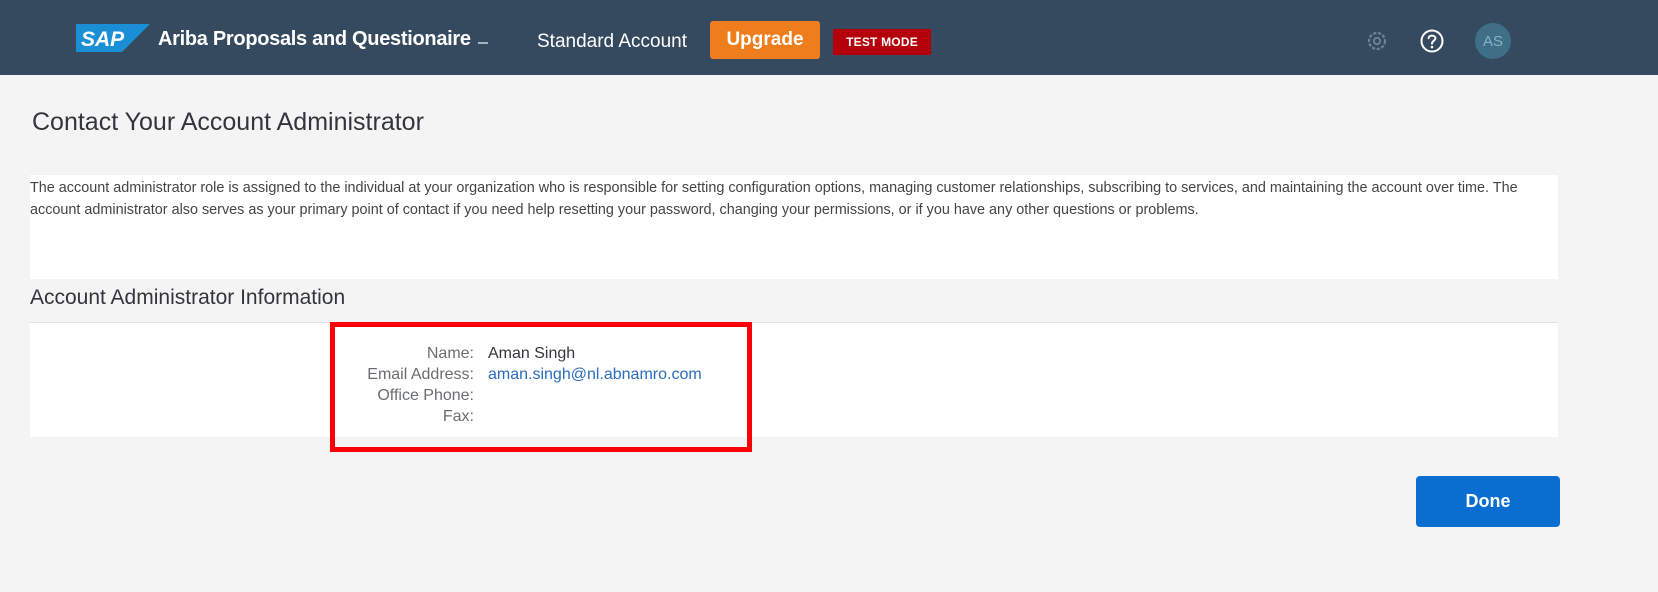  Describe the element at coordinates (103, 39) in the screenshot. I see `sap-logo-text: SAP` at that location.